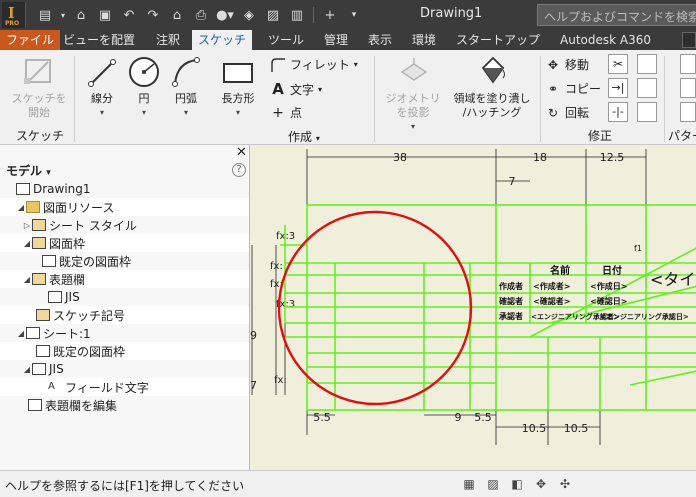 This screenshot has width=696, height=497. Describe the element at coordinates (30, 40) in the screenshot. I see `tab-file: ファイル` at that location.